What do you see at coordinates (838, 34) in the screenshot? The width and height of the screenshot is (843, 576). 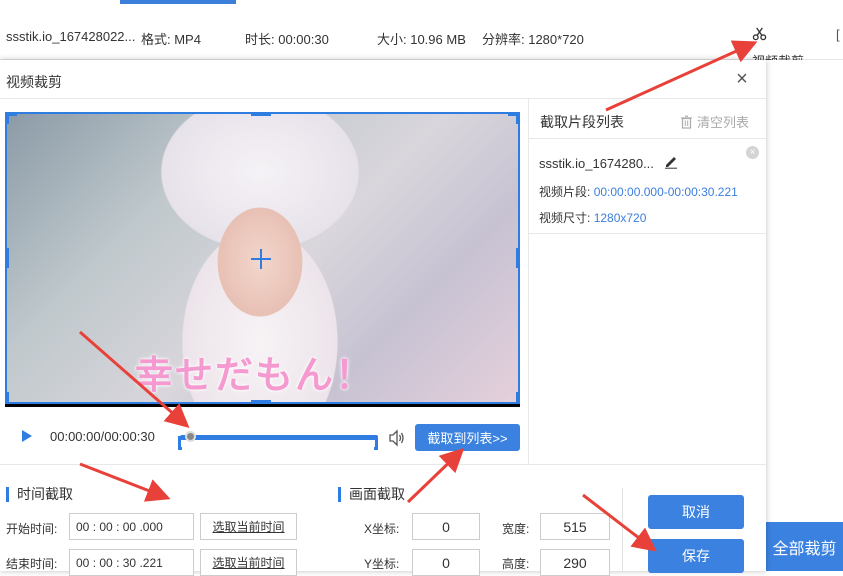 I see `edge-icon: [` at bounding box center [838, 34].